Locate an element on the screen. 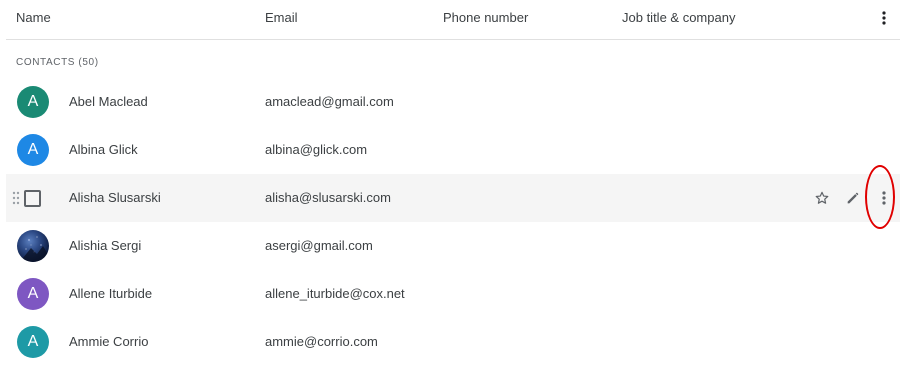 This screenshot has width=900, height=372. contact-email: ammie@corrio.com is located at coordinates (321, 341).